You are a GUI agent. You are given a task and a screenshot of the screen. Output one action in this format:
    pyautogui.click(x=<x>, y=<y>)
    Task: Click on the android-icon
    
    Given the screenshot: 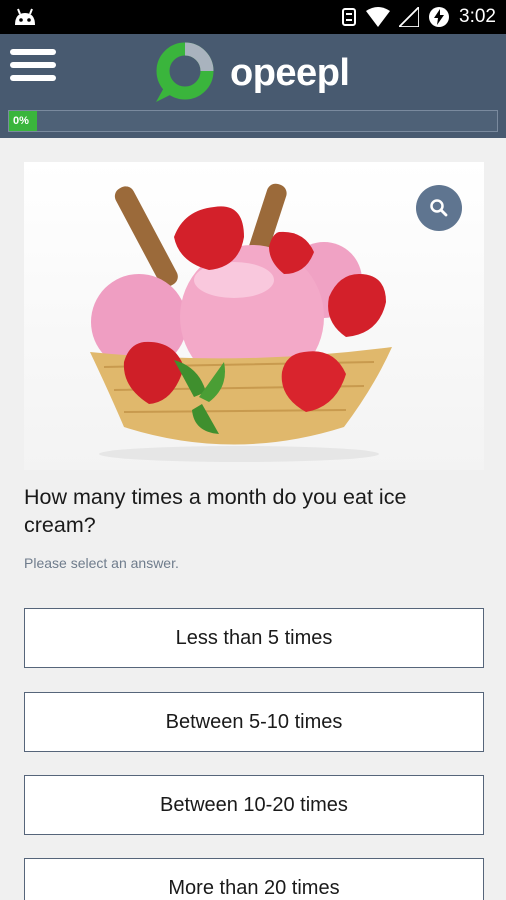 What is the action you would take?
    pyautogui.click(x=25, y=16)
    